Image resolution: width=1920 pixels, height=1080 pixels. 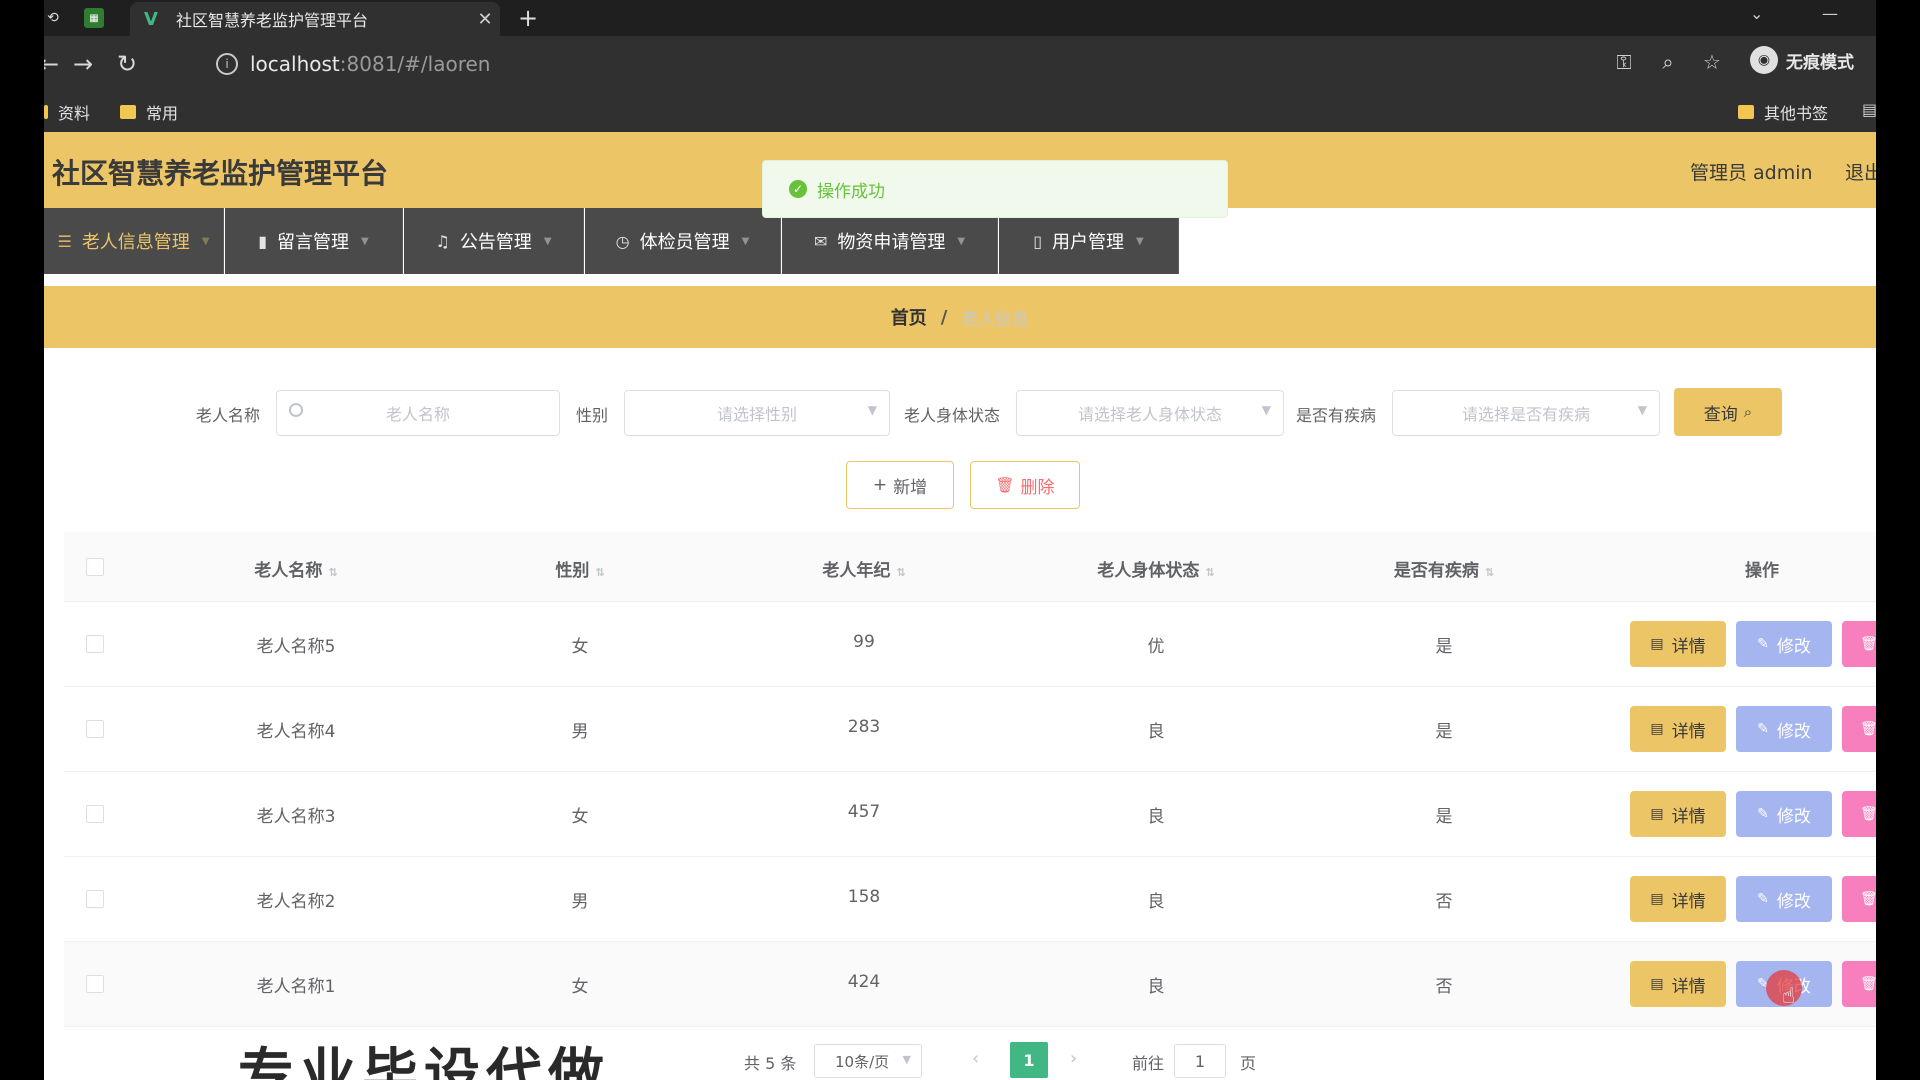 I want to click on cell-name: 老人名称4, so click(x=296, y=732).